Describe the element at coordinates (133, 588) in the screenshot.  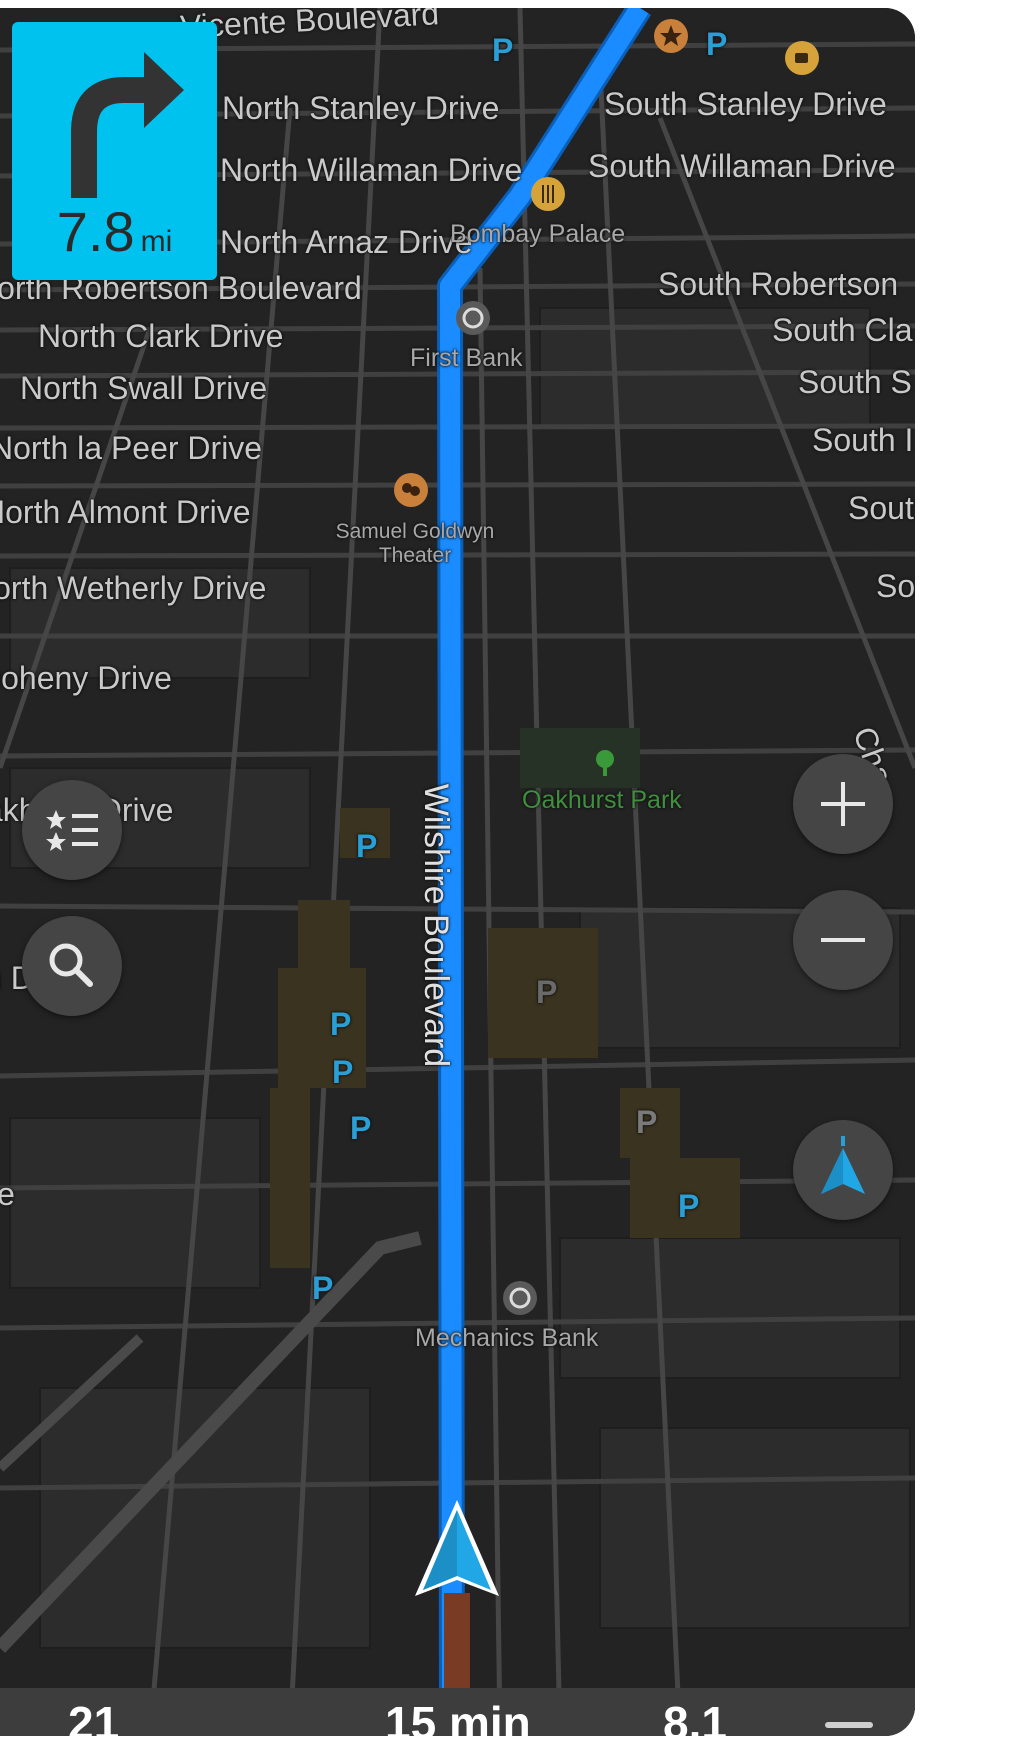
I see `street-label: North Wetherly Drive` at that location.